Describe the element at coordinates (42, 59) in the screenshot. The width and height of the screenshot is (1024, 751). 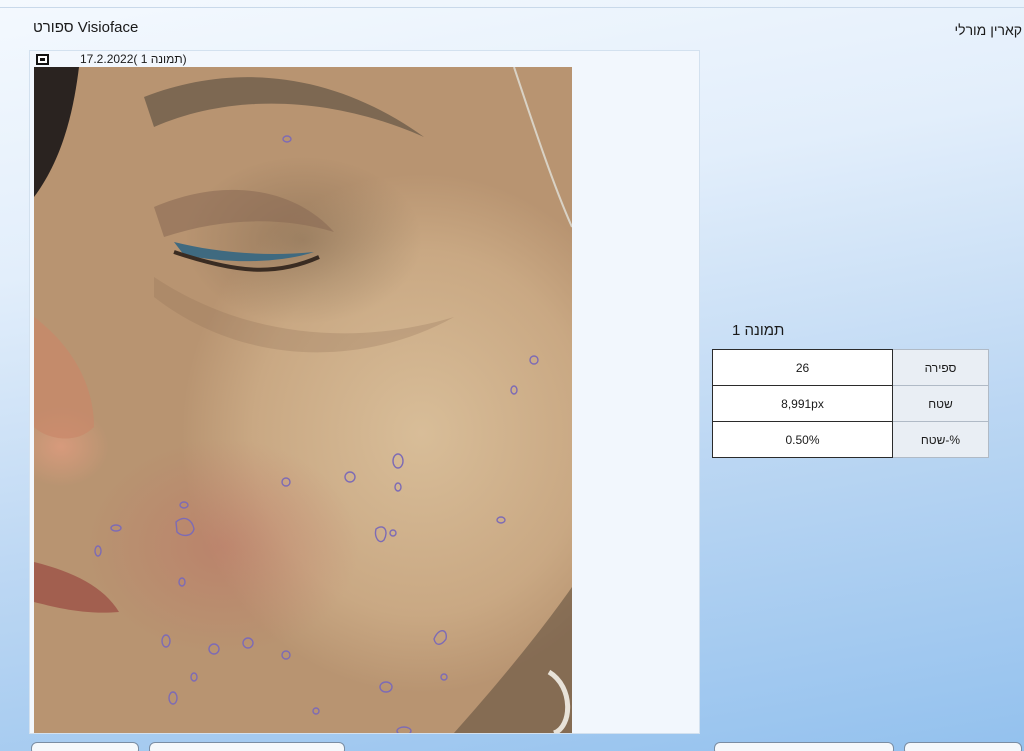
I see `square-toggle-icon` at that location.